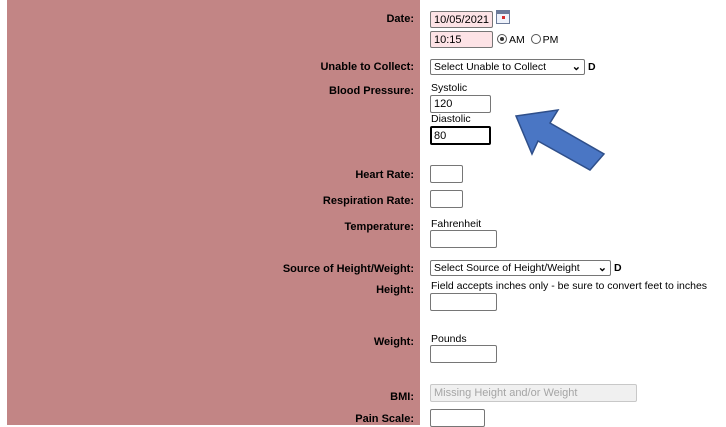  Describe the element at coordinates (449, 339) in the screenshot. I see `weight-unit-label: Pounds` at that location.